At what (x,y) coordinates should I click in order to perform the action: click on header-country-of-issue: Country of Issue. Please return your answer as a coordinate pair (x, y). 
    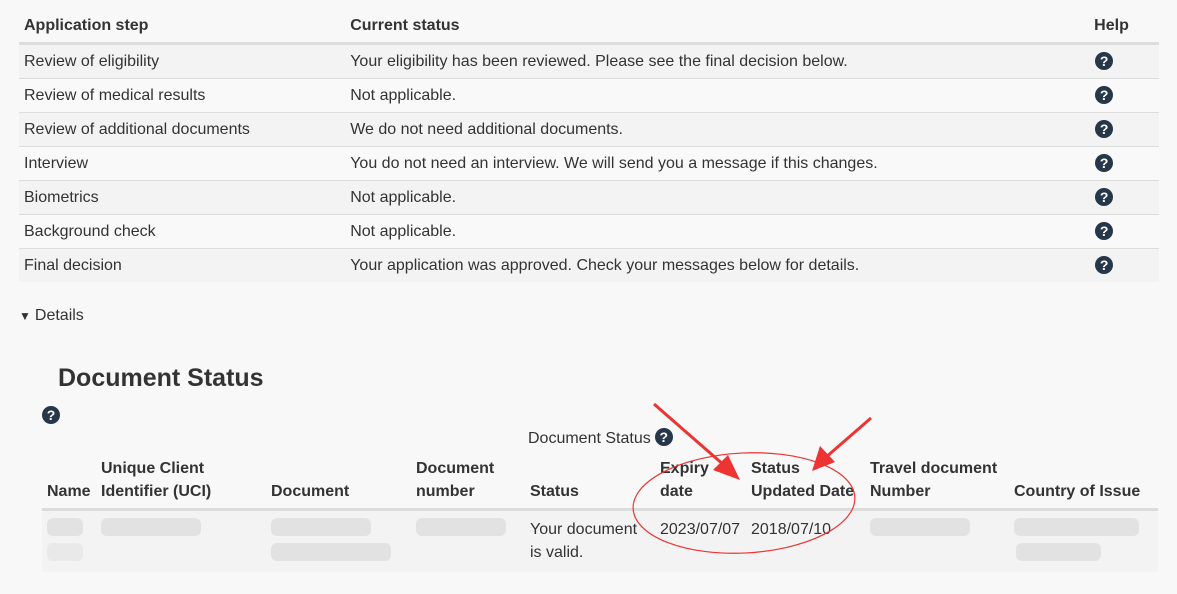
    Looking at the image, I should click on (1083, 483).